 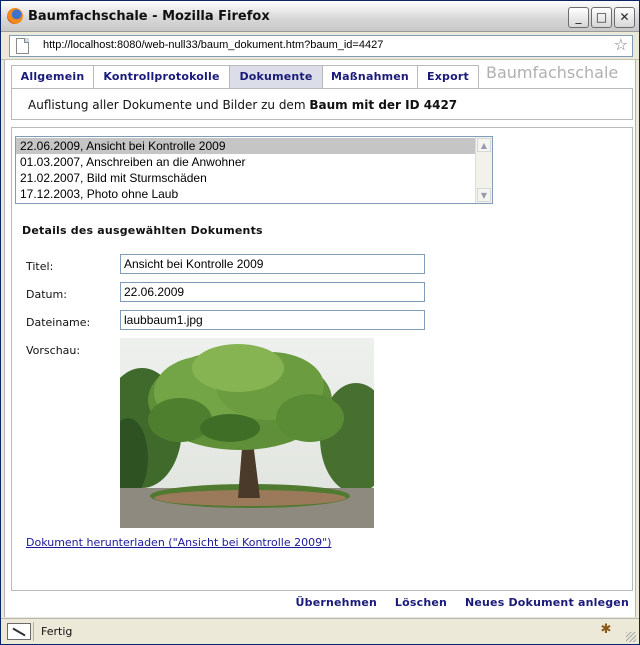 I want to click on preview-image, so click(x=247, y=433).